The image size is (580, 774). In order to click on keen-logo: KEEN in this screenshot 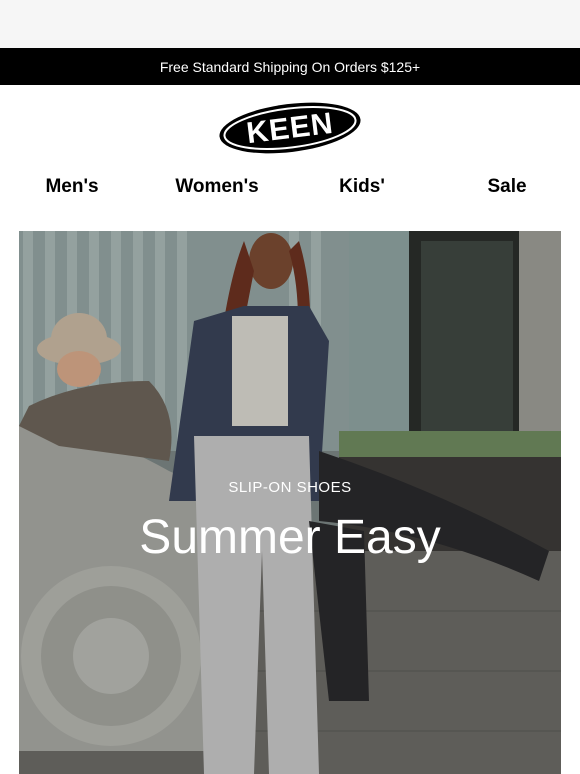, I will do `click(290, 131)`.